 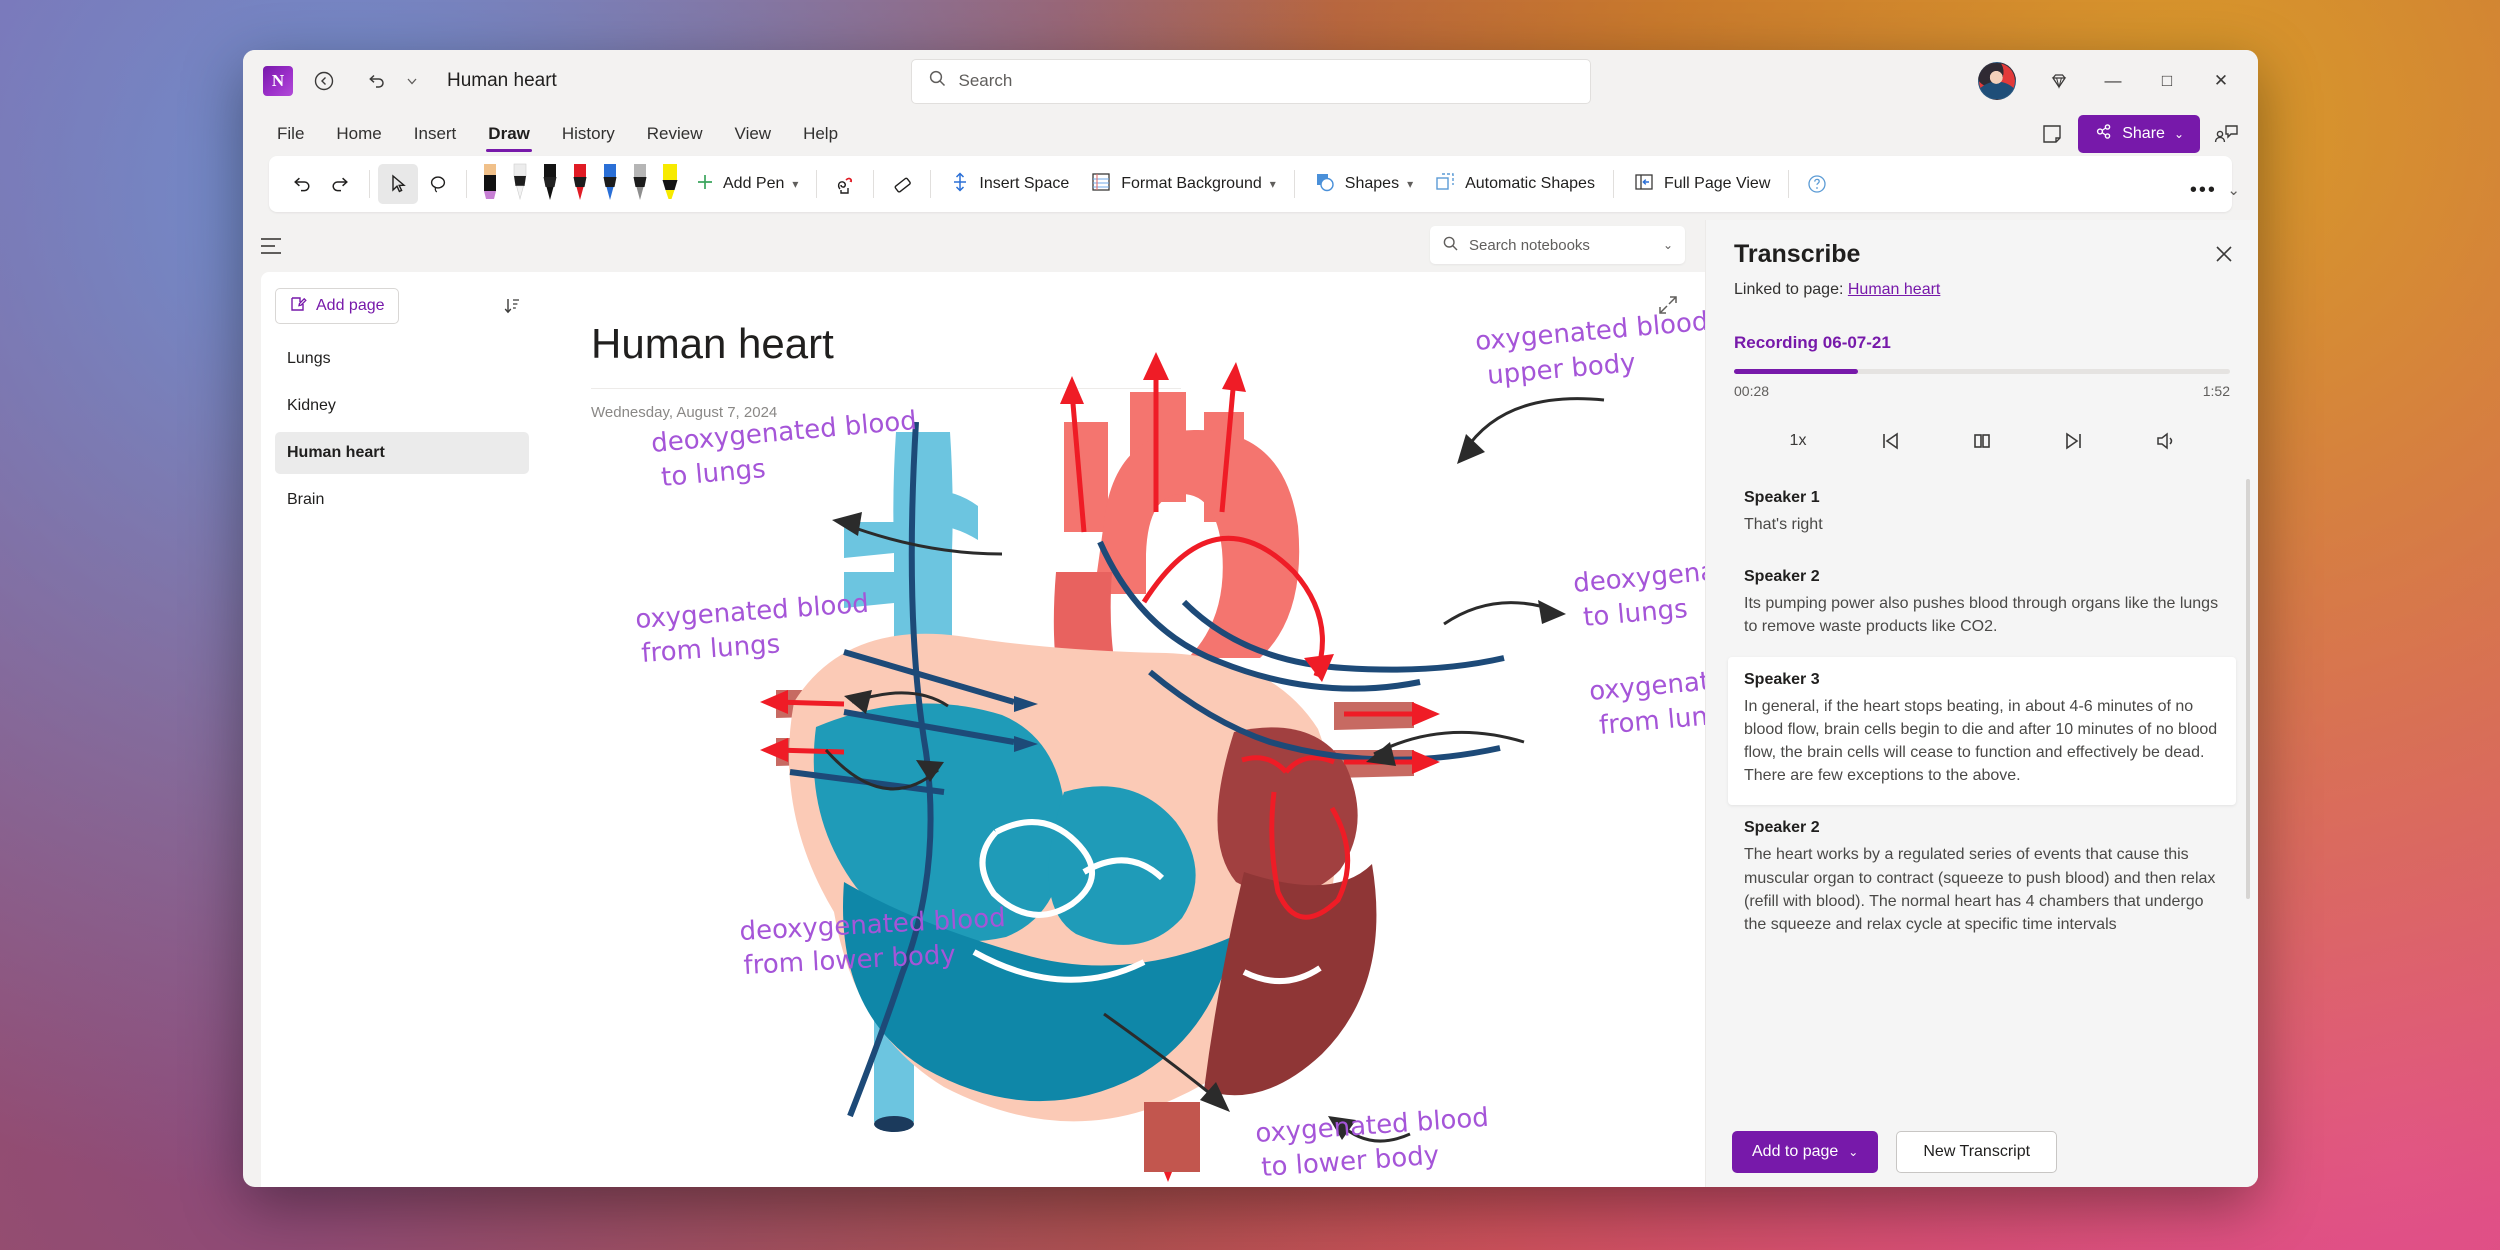 What do you see at coordinates (2224, 257) in the screenshot?
I see `close-icon` at bounding box center [2224, 257].